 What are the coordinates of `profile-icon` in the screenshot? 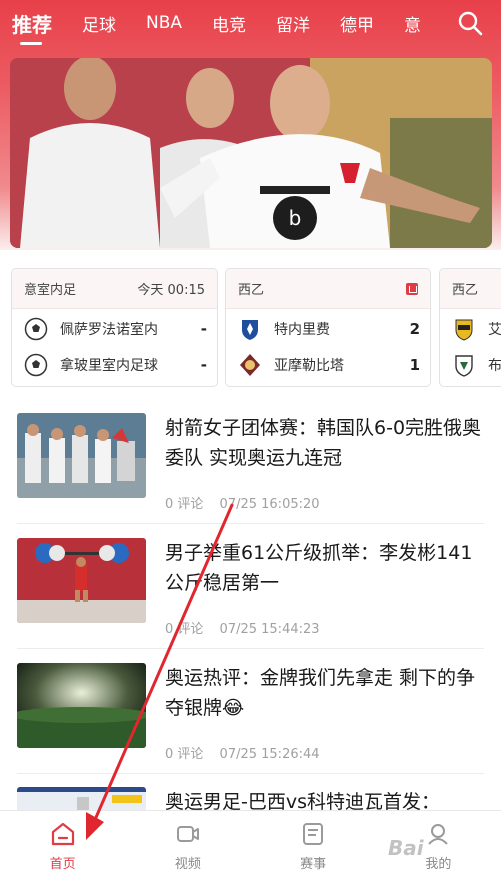 It's located at (438, 834).